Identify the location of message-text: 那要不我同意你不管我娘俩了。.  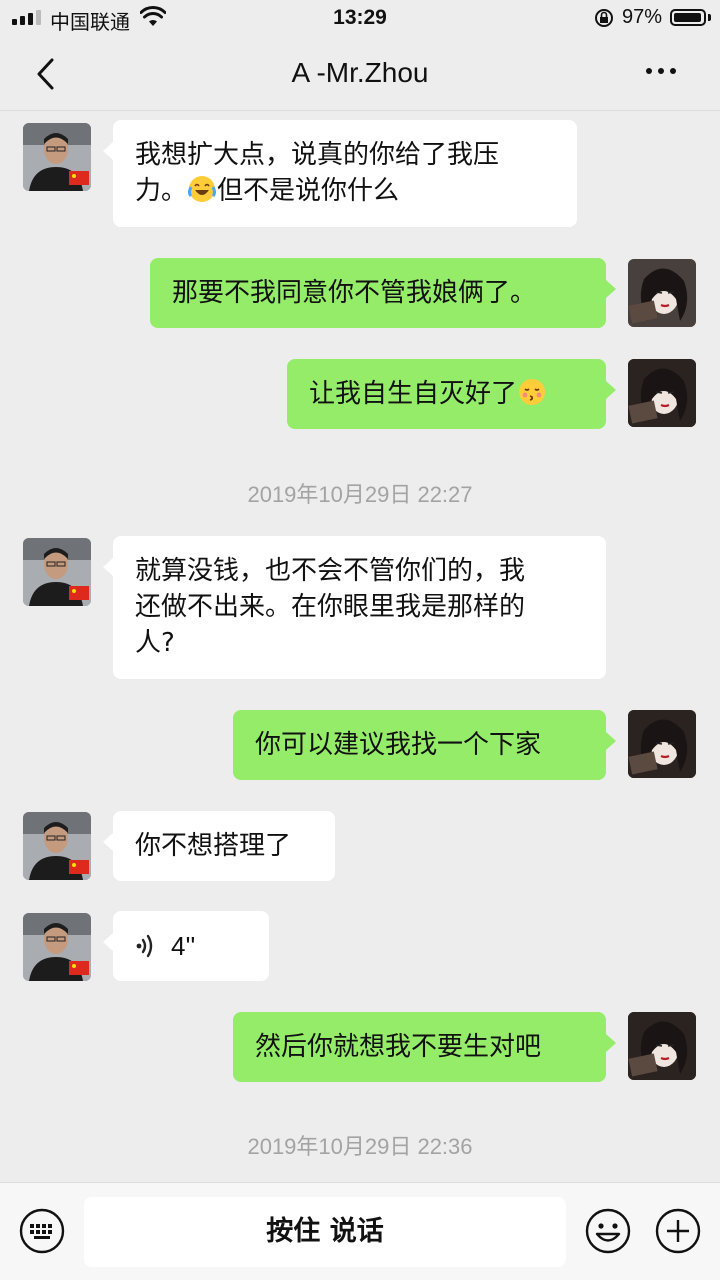
(354, 293).